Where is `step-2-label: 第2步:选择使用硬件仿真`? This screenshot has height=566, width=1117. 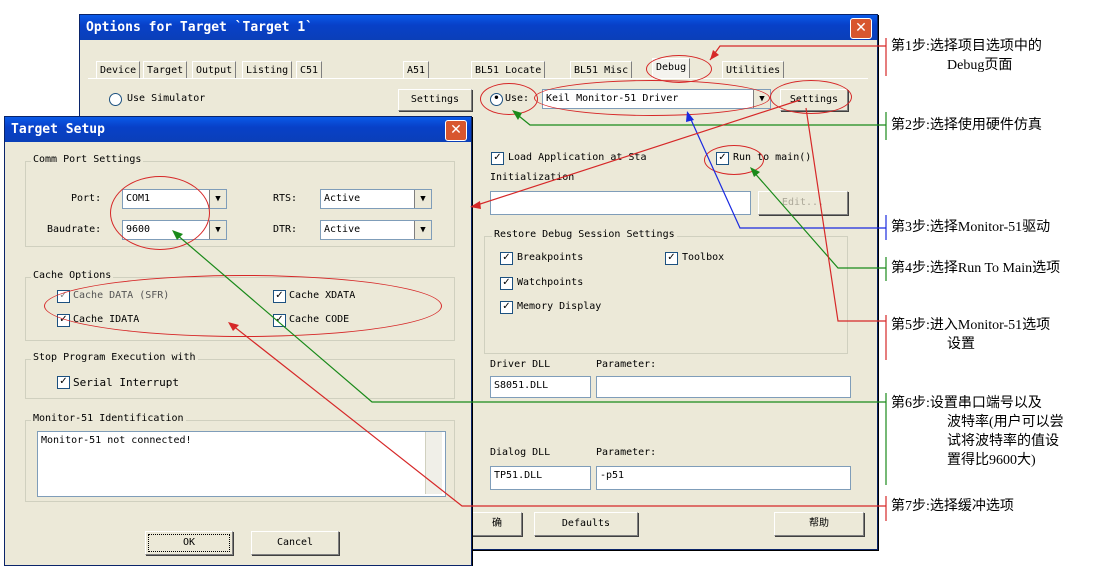 step-2-label: 第2步:选择使用硬件仿真 is located at coordinates (966, 125).